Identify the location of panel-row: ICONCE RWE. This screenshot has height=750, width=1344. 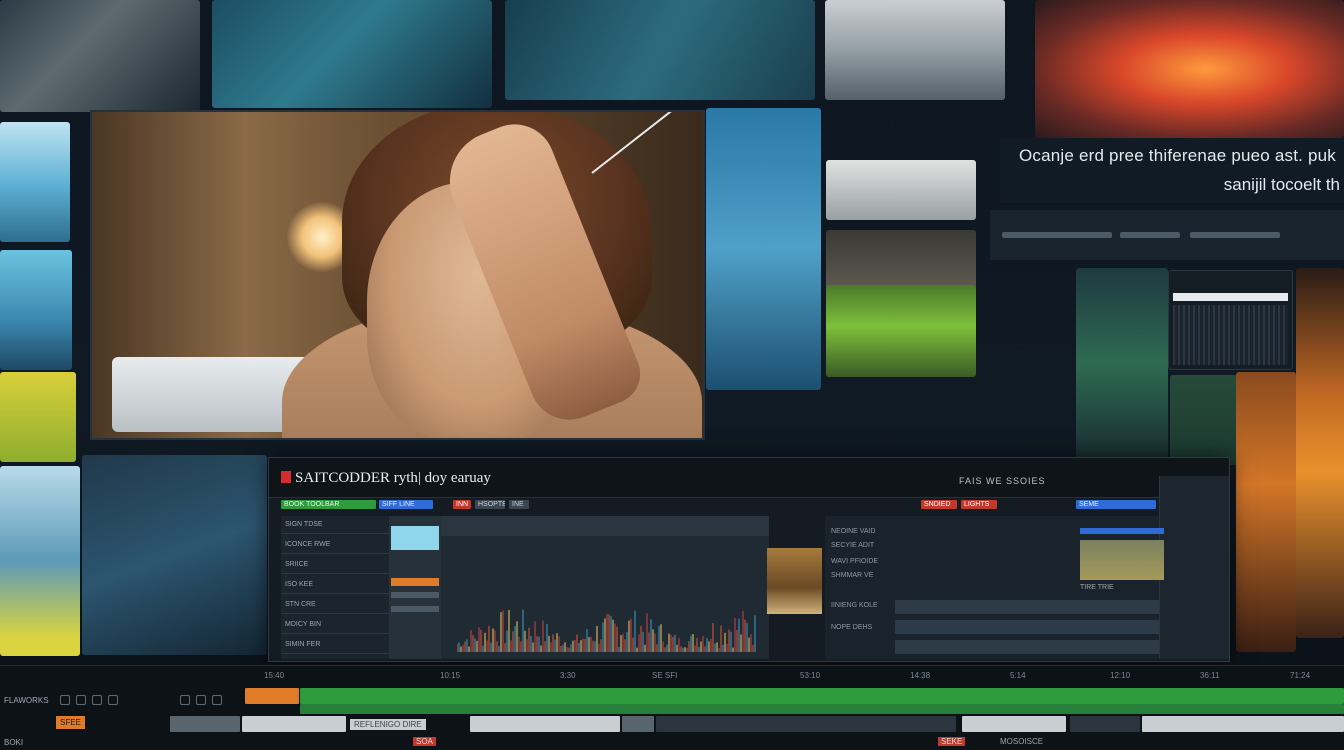
(335, 545).